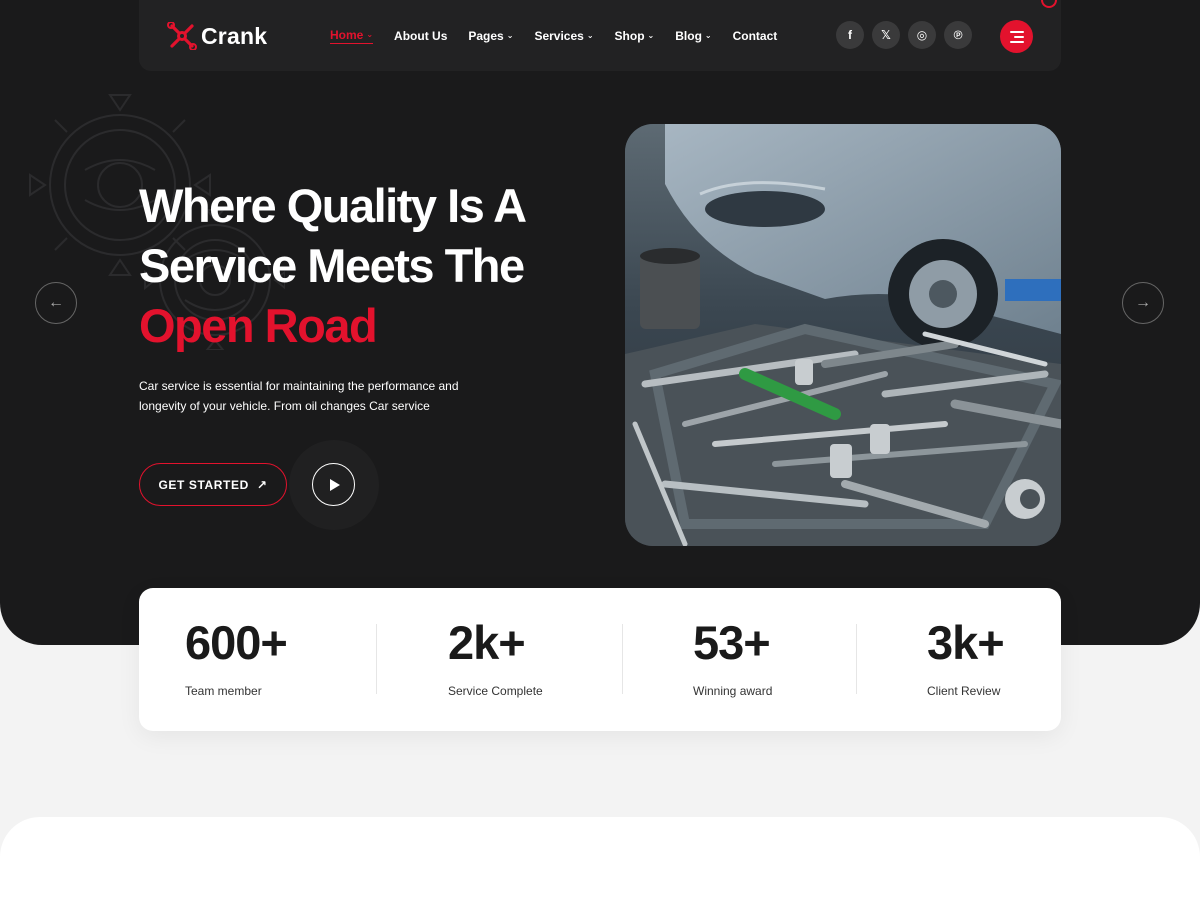 This screenshot has height=900, width=1200. Describe the element at coordinates (886, 35) in the screenshot. I see `x-icon: 𝕏` at that location.